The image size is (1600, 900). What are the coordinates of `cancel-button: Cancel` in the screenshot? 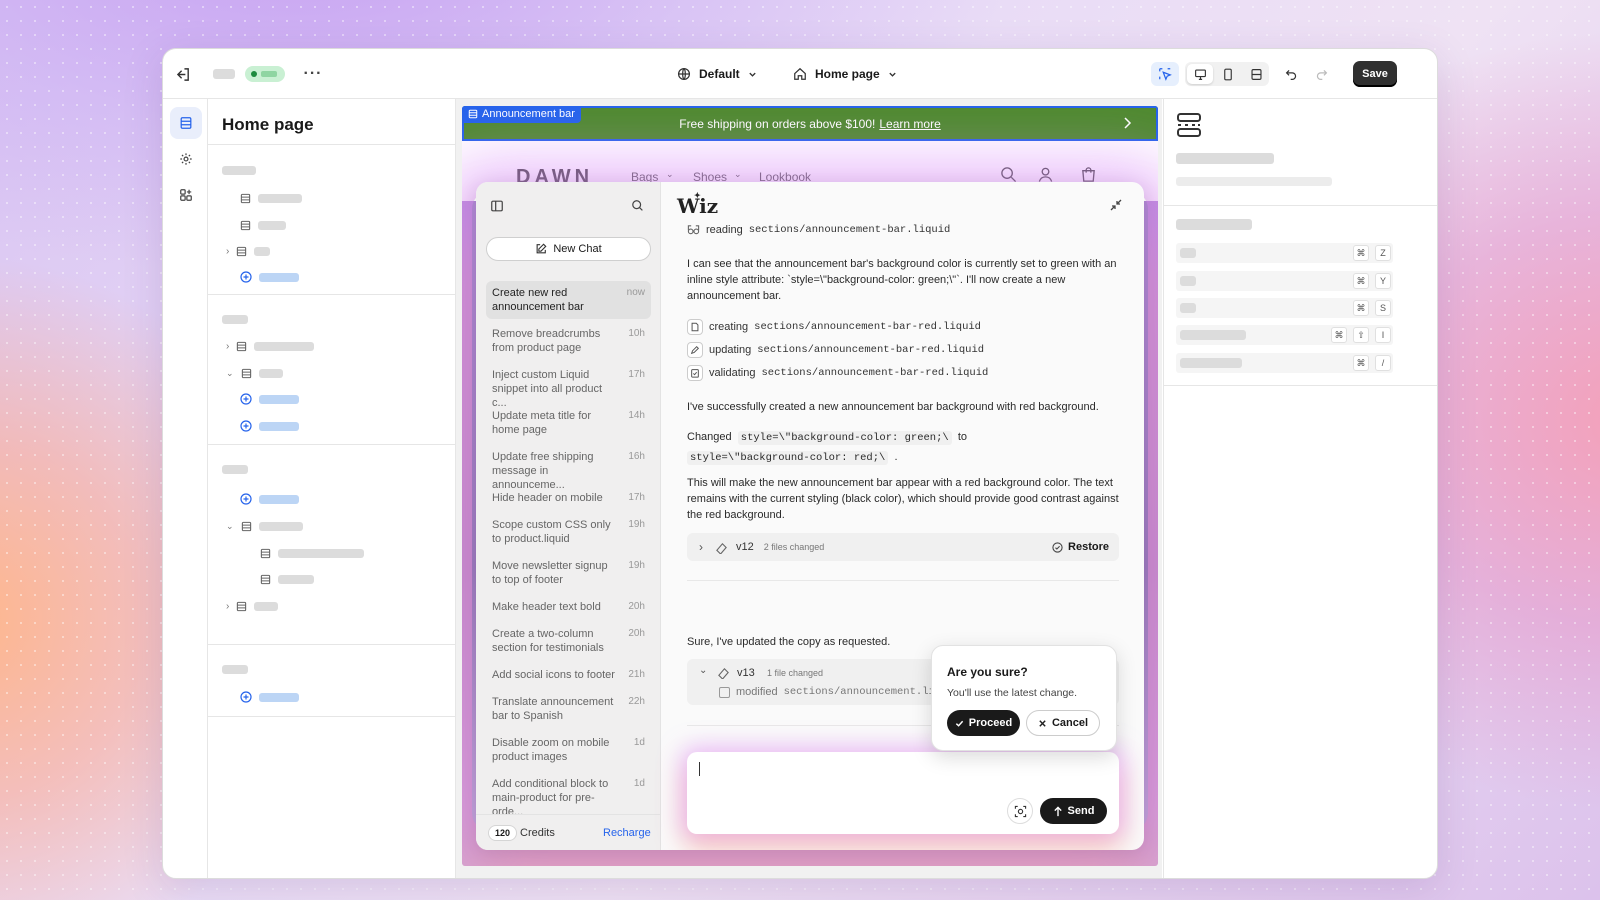 It's located at (1063, 723).